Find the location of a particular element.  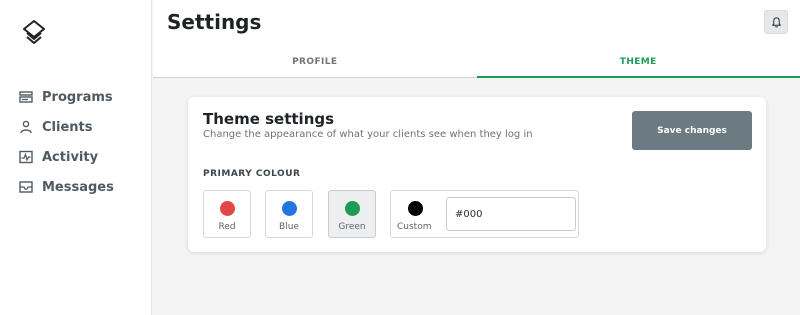

red-colour-dot is located at coordinates (227, 208).